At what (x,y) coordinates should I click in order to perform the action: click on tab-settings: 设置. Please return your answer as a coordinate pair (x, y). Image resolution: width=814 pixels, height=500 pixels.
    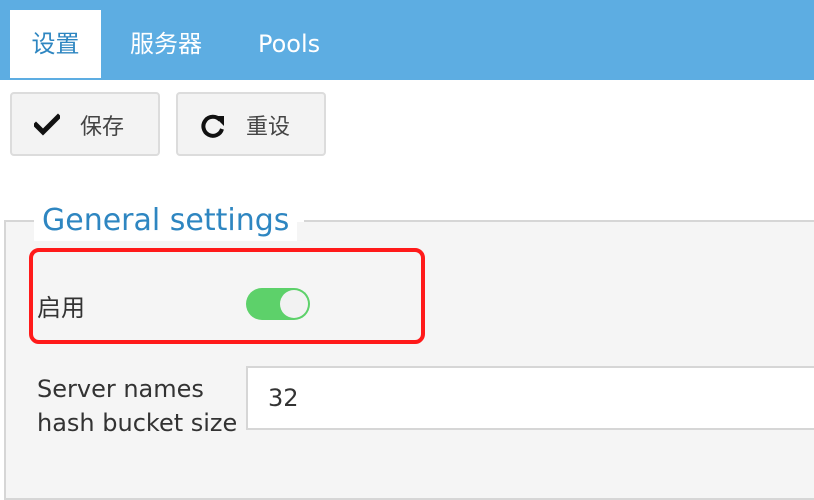
    Looking at the image, I should click on (55, 44).